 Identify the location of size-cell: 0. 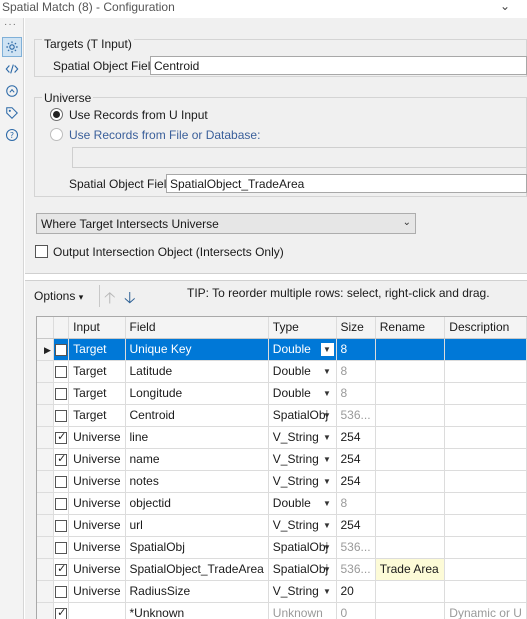
(356, 610).